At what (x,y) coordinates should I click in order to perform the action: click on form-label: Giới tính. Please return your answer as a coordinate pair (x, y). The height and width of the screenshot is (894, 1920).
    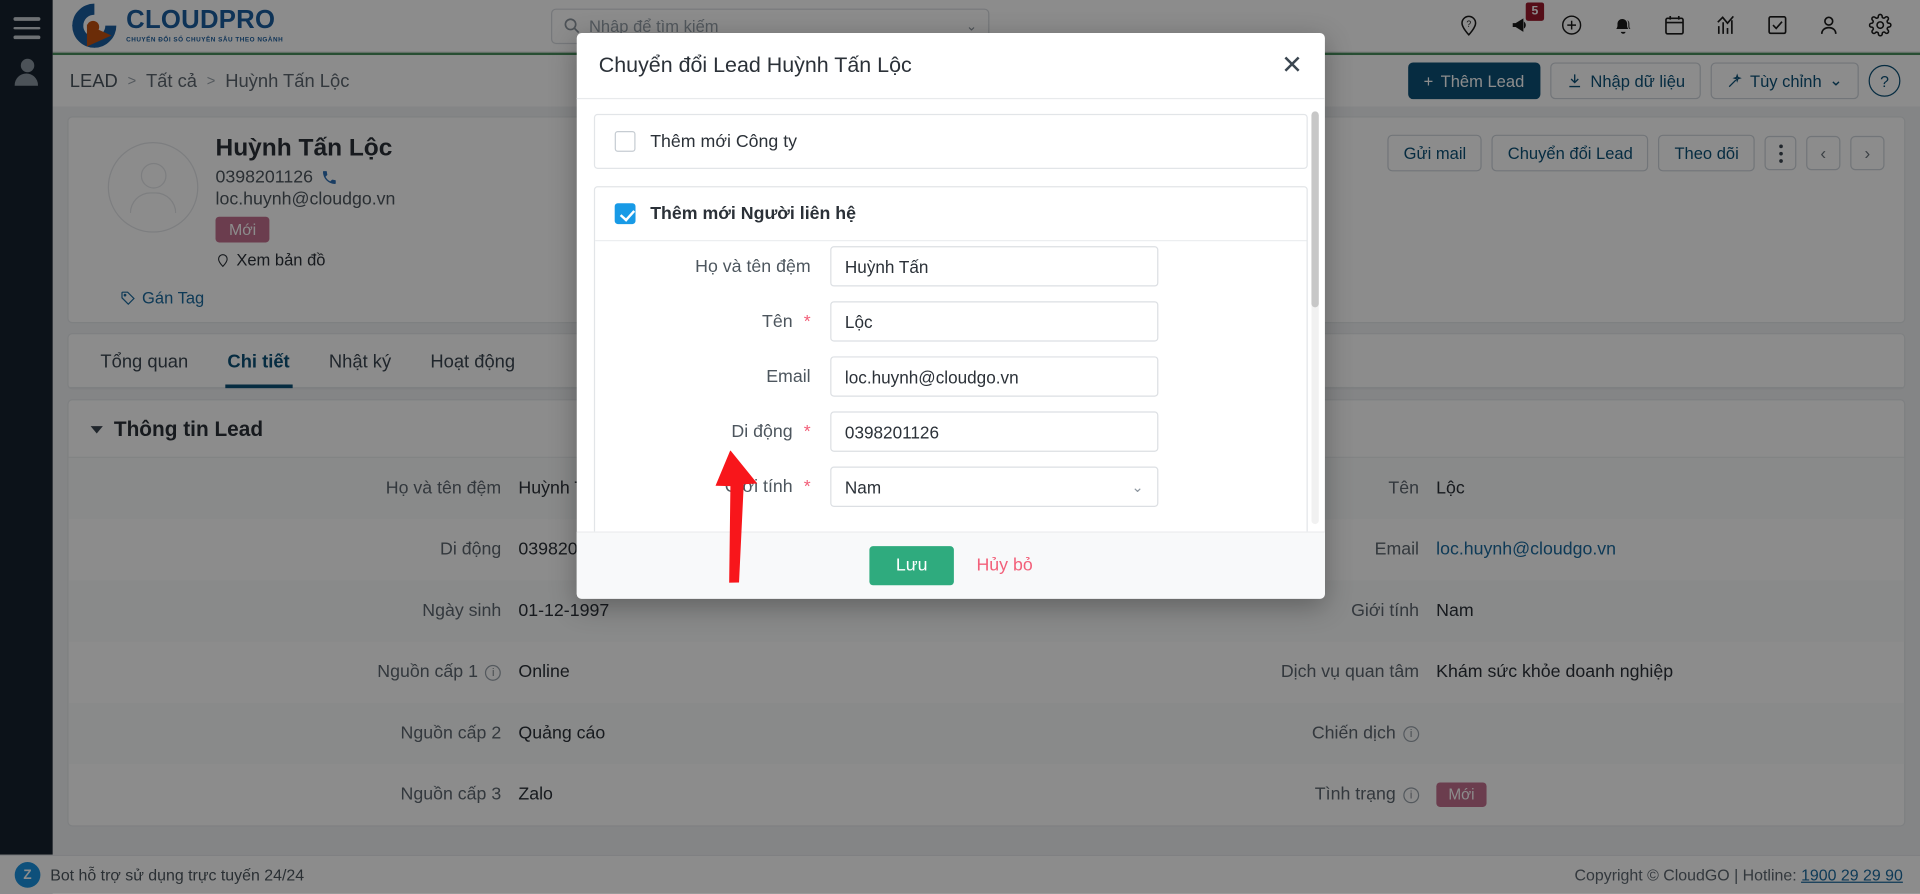
    Looking at the image, I should click on (758, 486).